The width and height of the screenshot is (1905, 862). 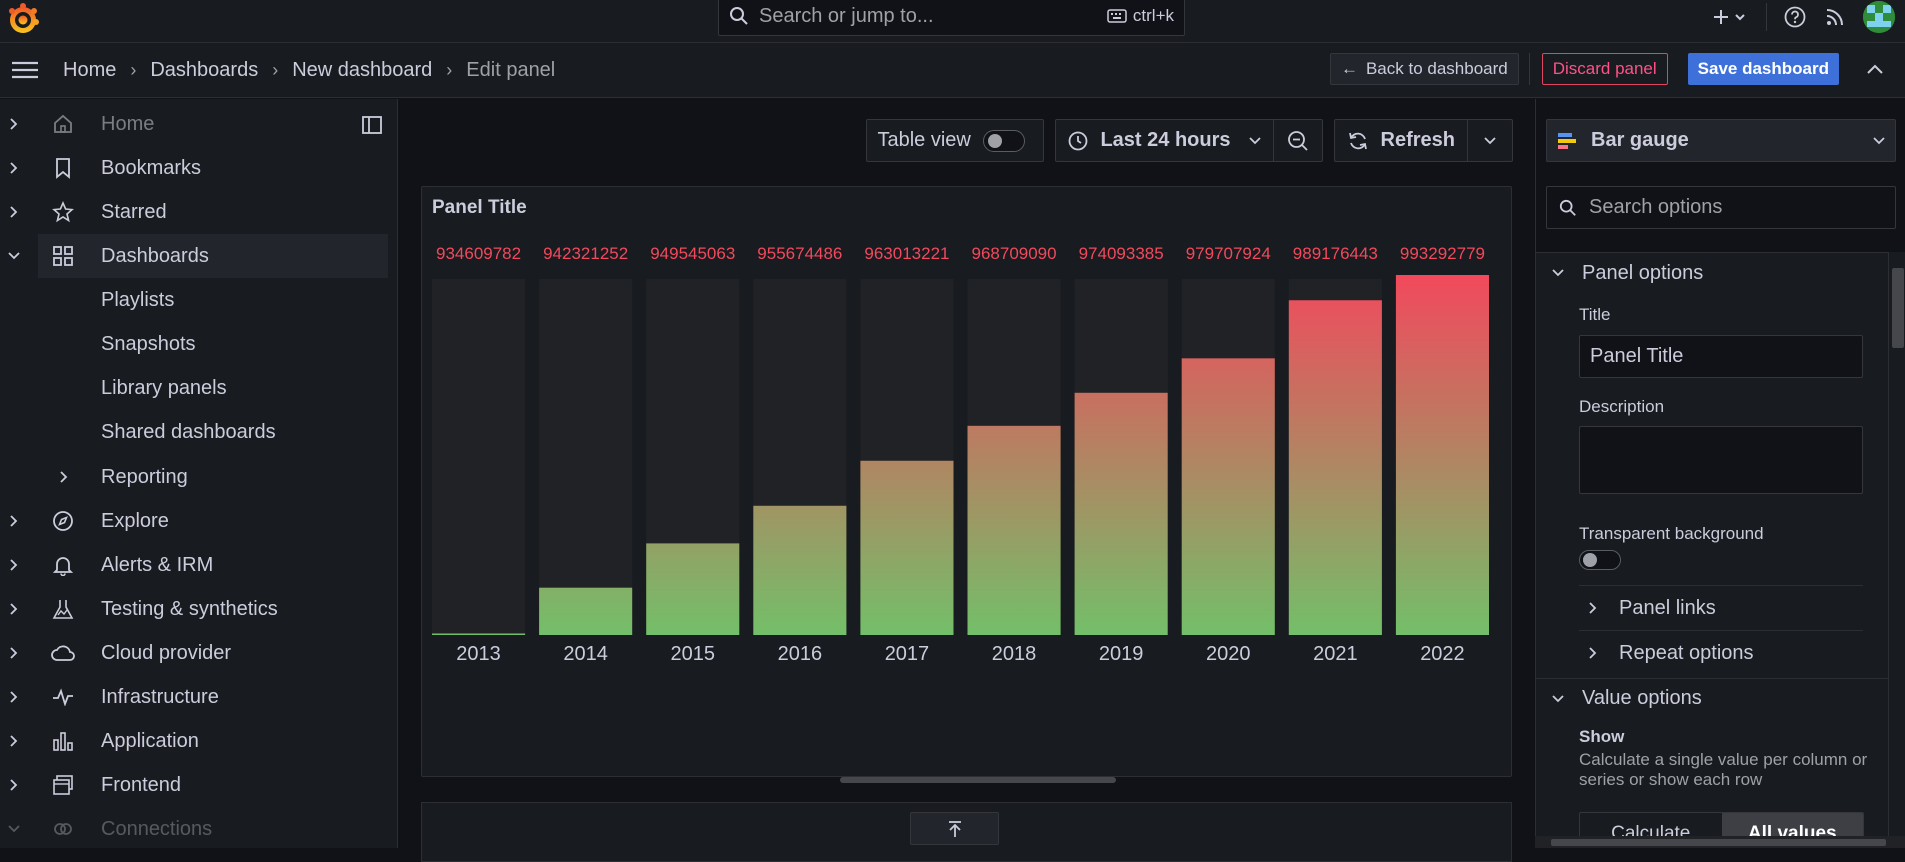 I want to click on bar-value-label: 979707924, so click(x=1228, y=253).